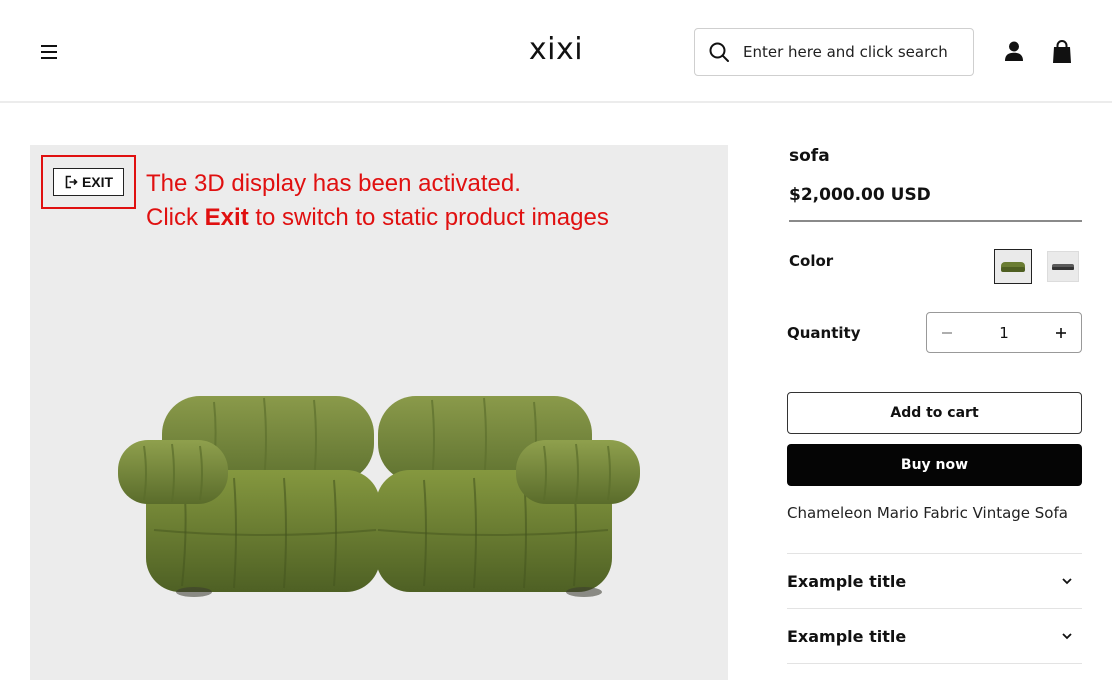 This screenshot has width=1112, height=680. Describe the element at coordinates (811, 261) in the screenshot. I see `color-label: Color` at that location.